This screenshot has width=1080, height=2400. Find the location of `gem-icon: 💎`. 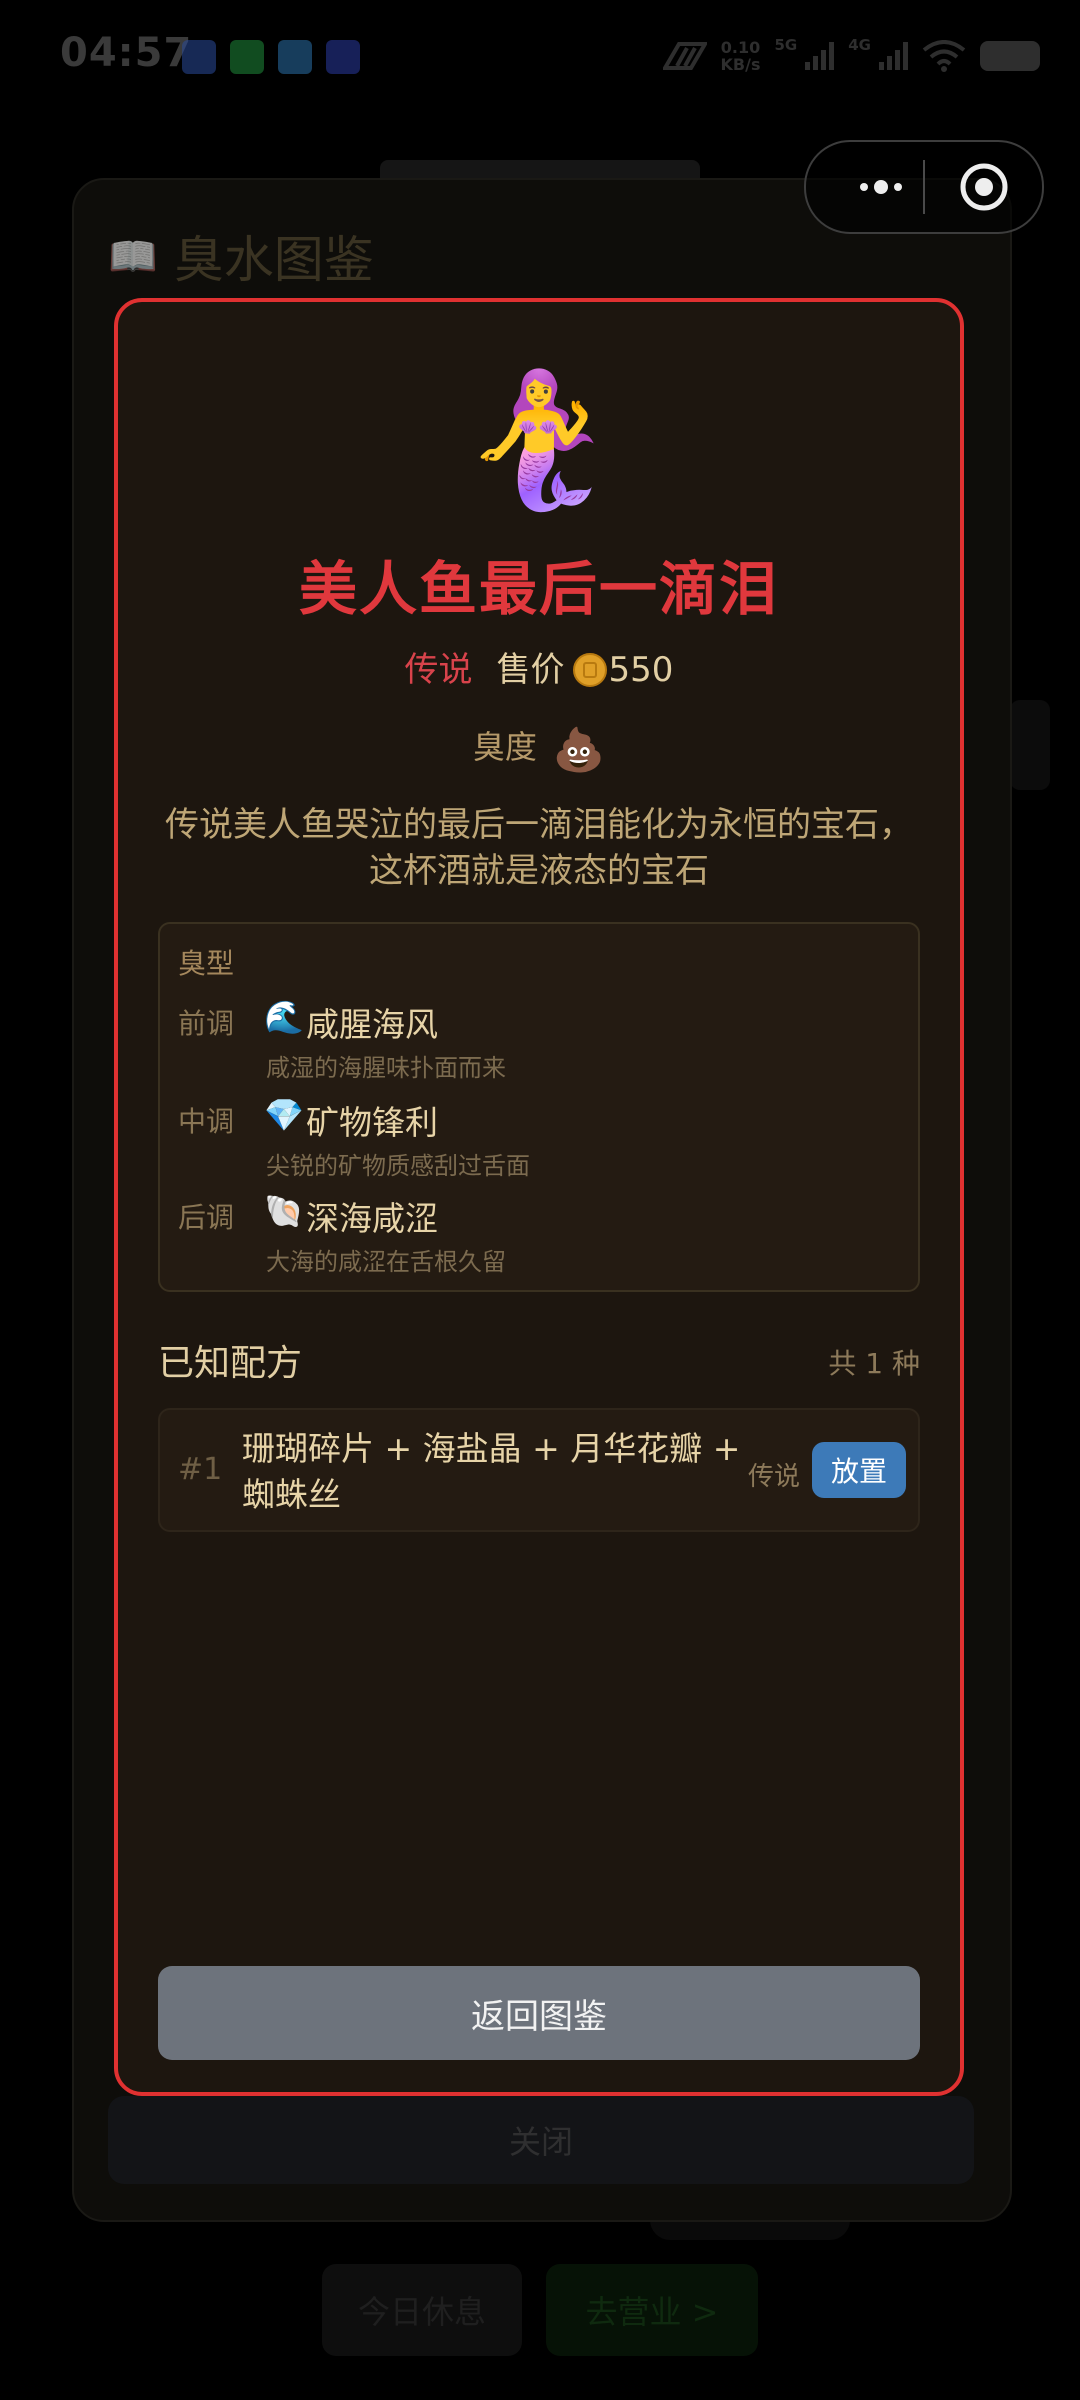

gem-icon: 💎 is located at coordinates (284, 1115).